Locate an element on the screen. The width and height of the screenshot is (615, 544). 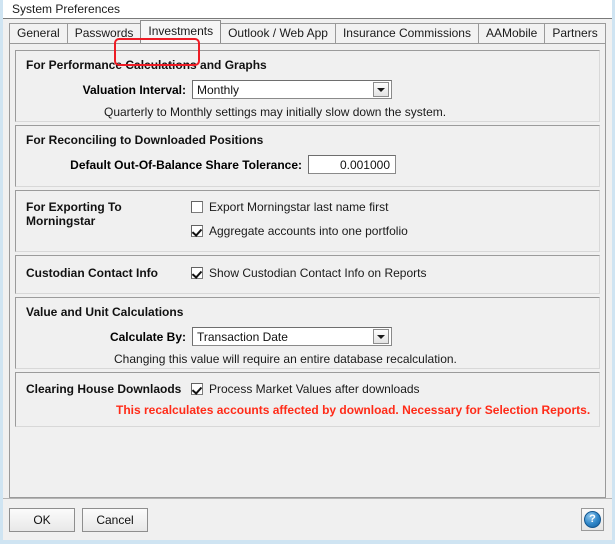
process-market-values-checkbox: Process Market Values after downloads is located at coordinates (305, 389).